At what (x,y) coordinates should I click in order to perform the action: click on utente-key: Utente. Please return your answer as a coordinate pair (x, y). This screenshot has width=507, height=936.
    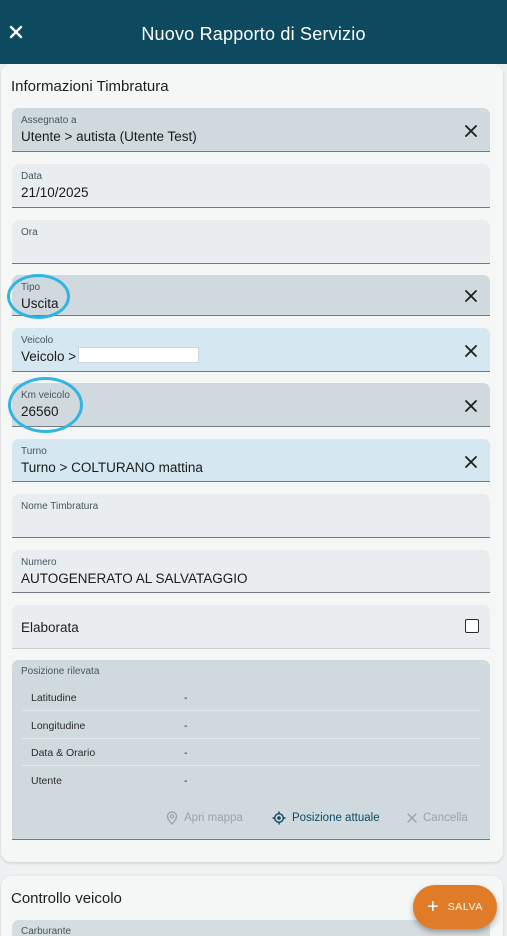
    Looking at the image, I should click on (46, 781).